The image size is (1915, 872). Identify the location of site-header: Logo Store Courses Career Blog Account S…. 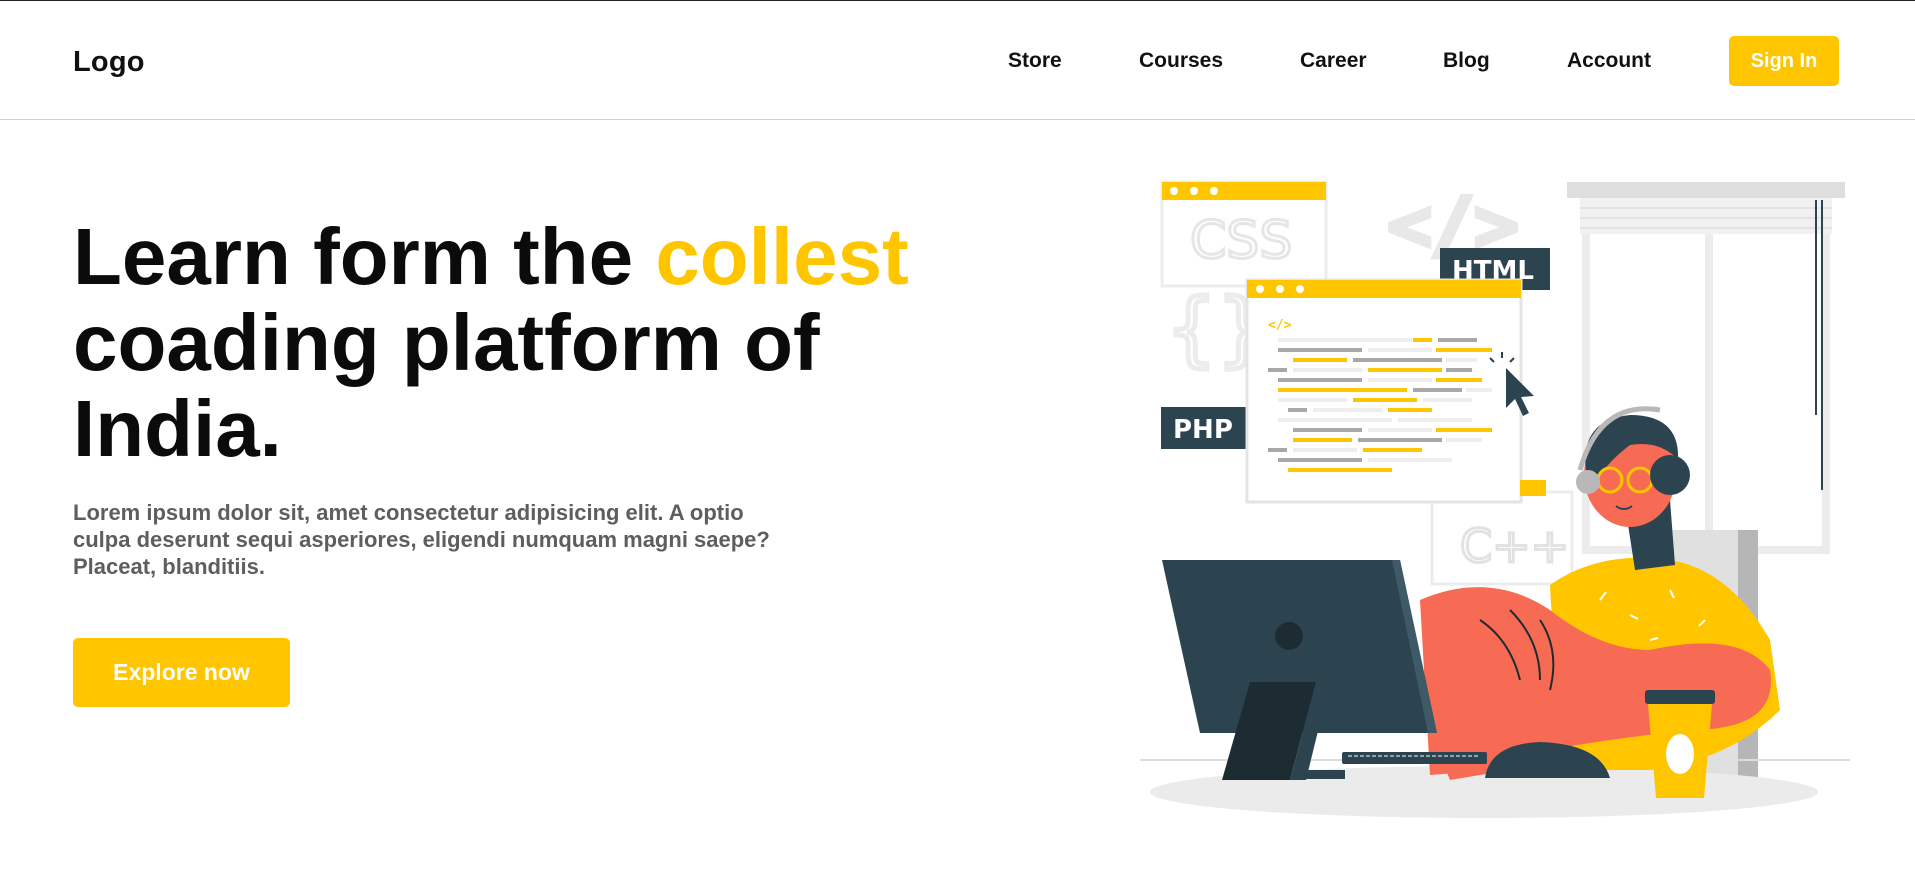
(957, 60).